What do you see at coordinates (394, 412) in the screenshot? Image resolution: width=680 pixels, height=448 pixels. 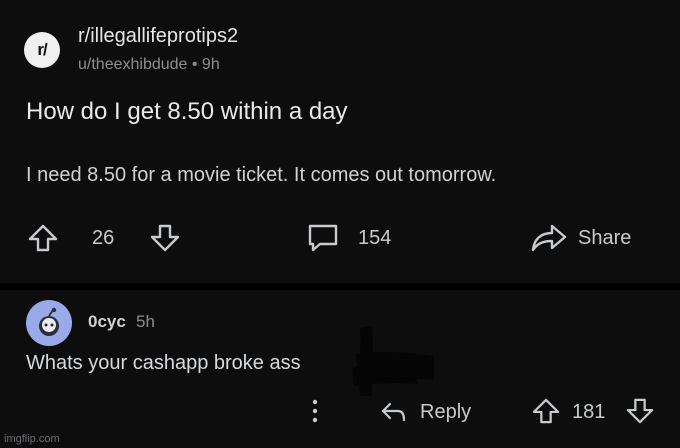 I see `reply-icon` at bounding box center [394, 412].